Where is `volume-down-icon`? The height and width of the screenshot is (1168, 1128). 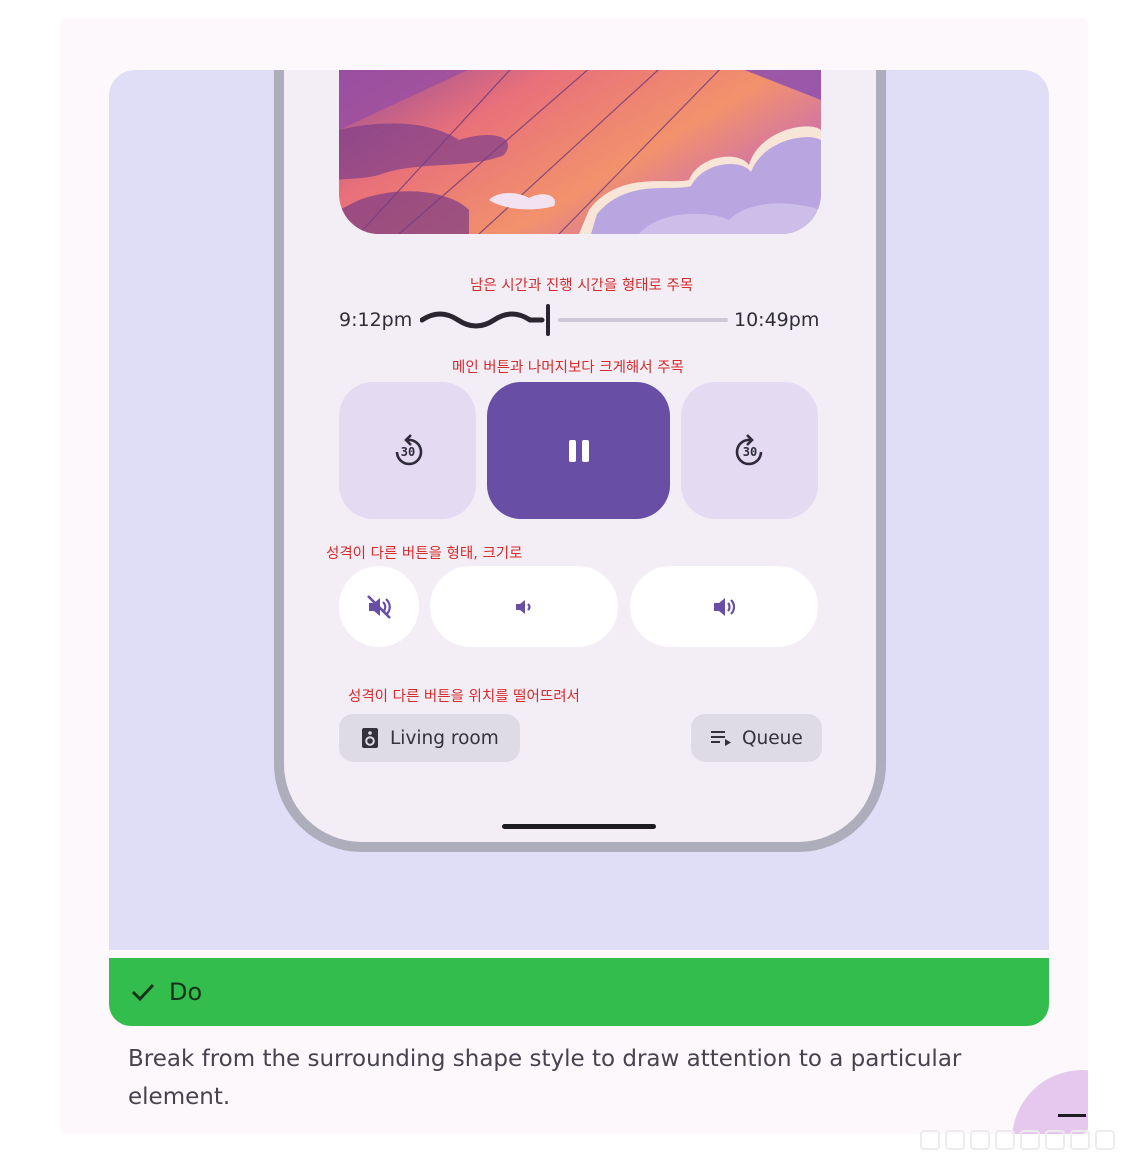 volume-down-icon is located at coordinates (523, 606).